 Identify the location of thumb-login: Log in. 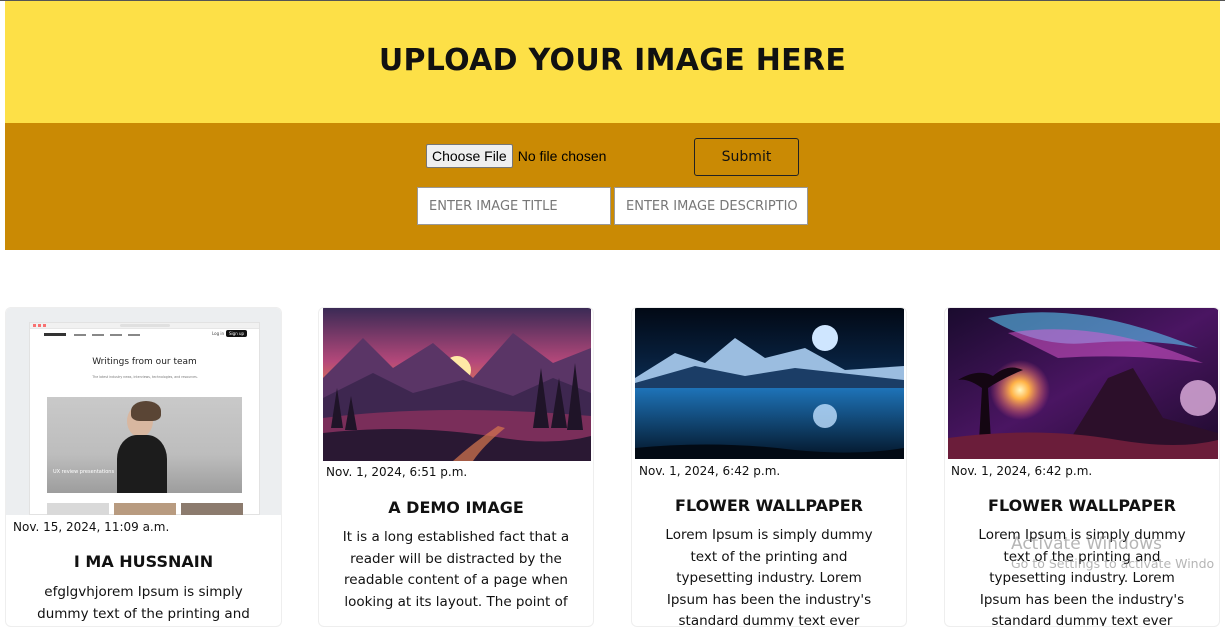
(218, 333).